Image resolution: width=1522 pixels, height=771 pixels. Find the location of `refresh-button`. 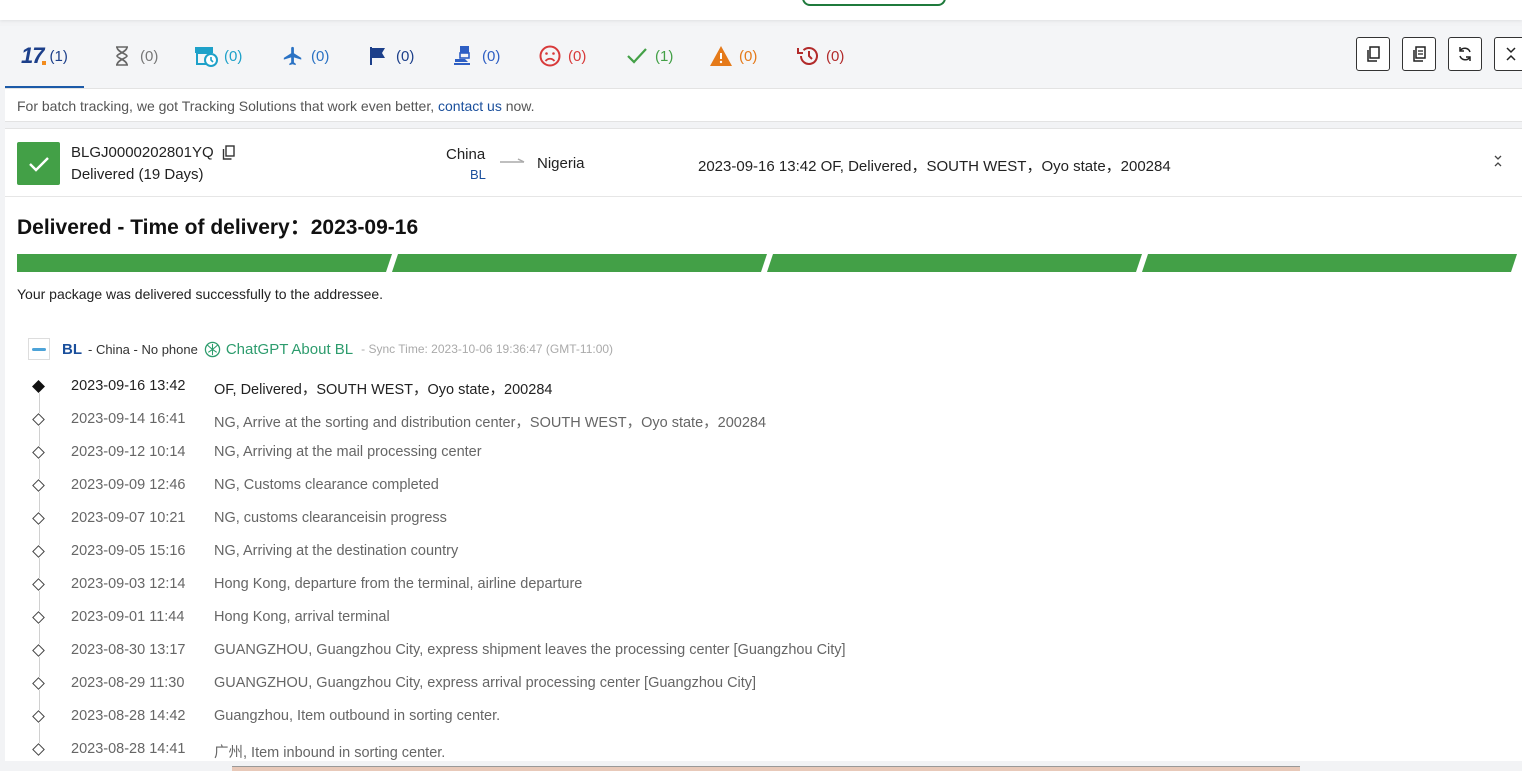

refresh-button is located at coordinates (1465, 54).